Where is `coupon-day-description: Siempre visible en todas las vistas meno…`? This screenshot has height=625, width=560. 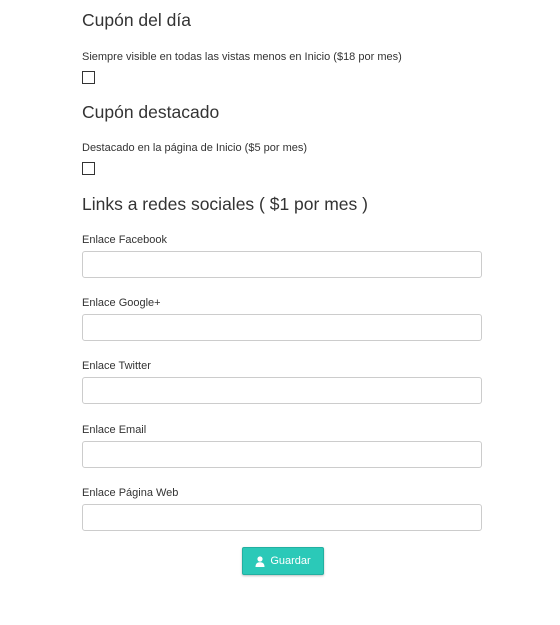
coupon-day-description: Siempre visible en todas las vistas meno… is located at coordinates (242, 57).